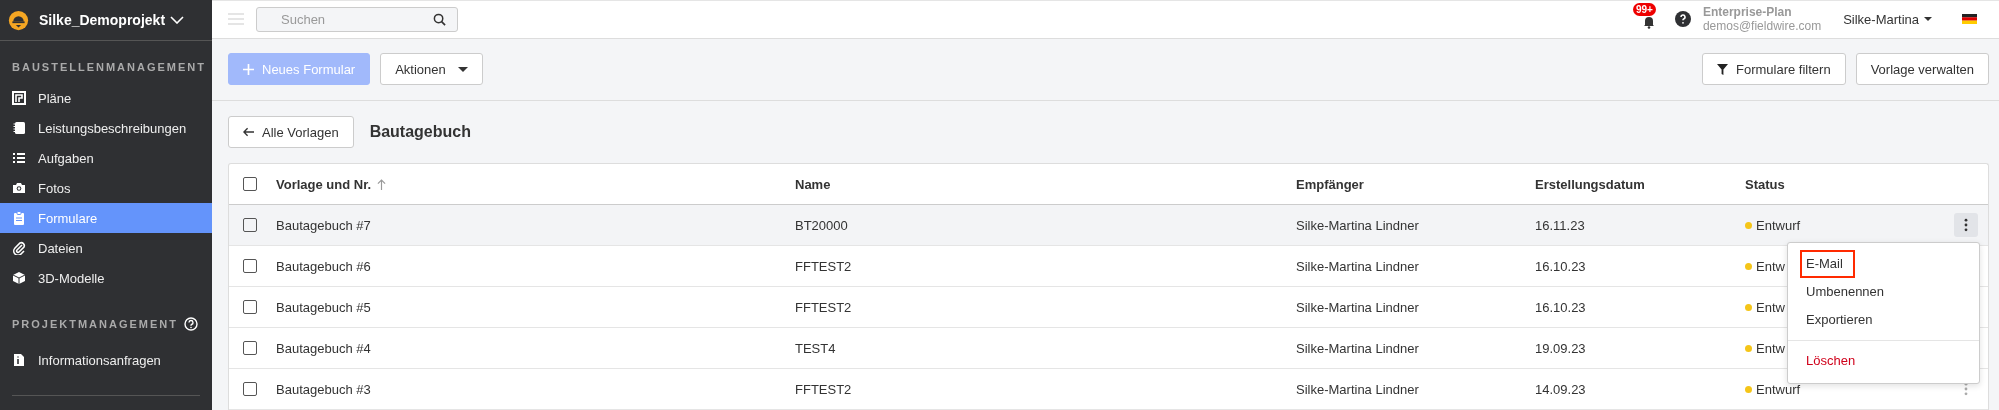  I want to click on list-icon, so click(19, 158).